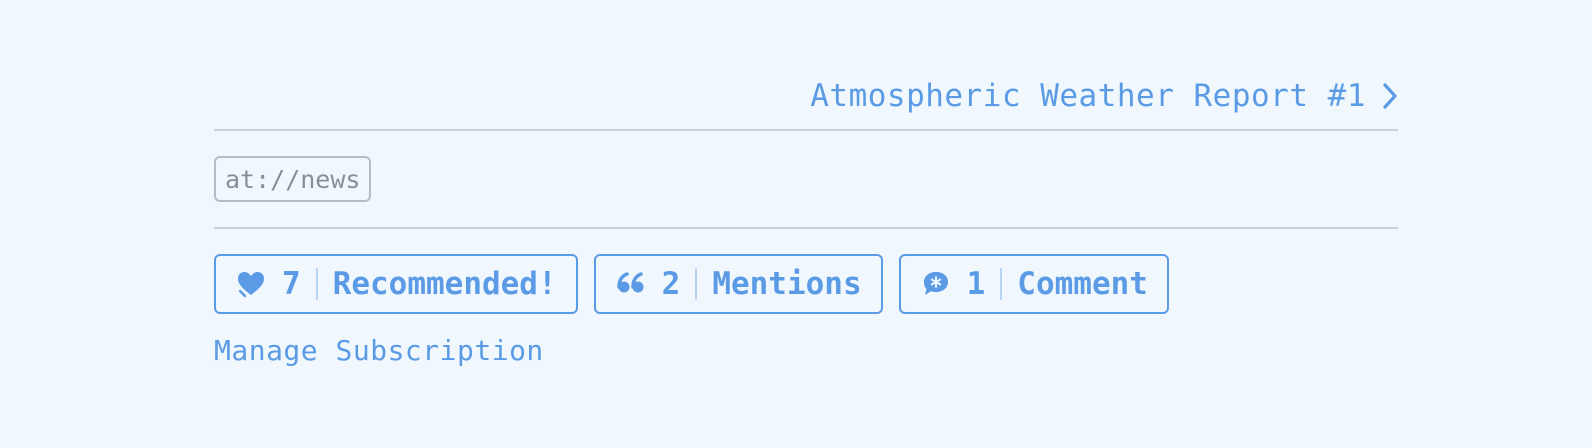  I want to click on reaction-bar: 7 Recommended! 2 Mentions 1 Comment, so click(691, 284).